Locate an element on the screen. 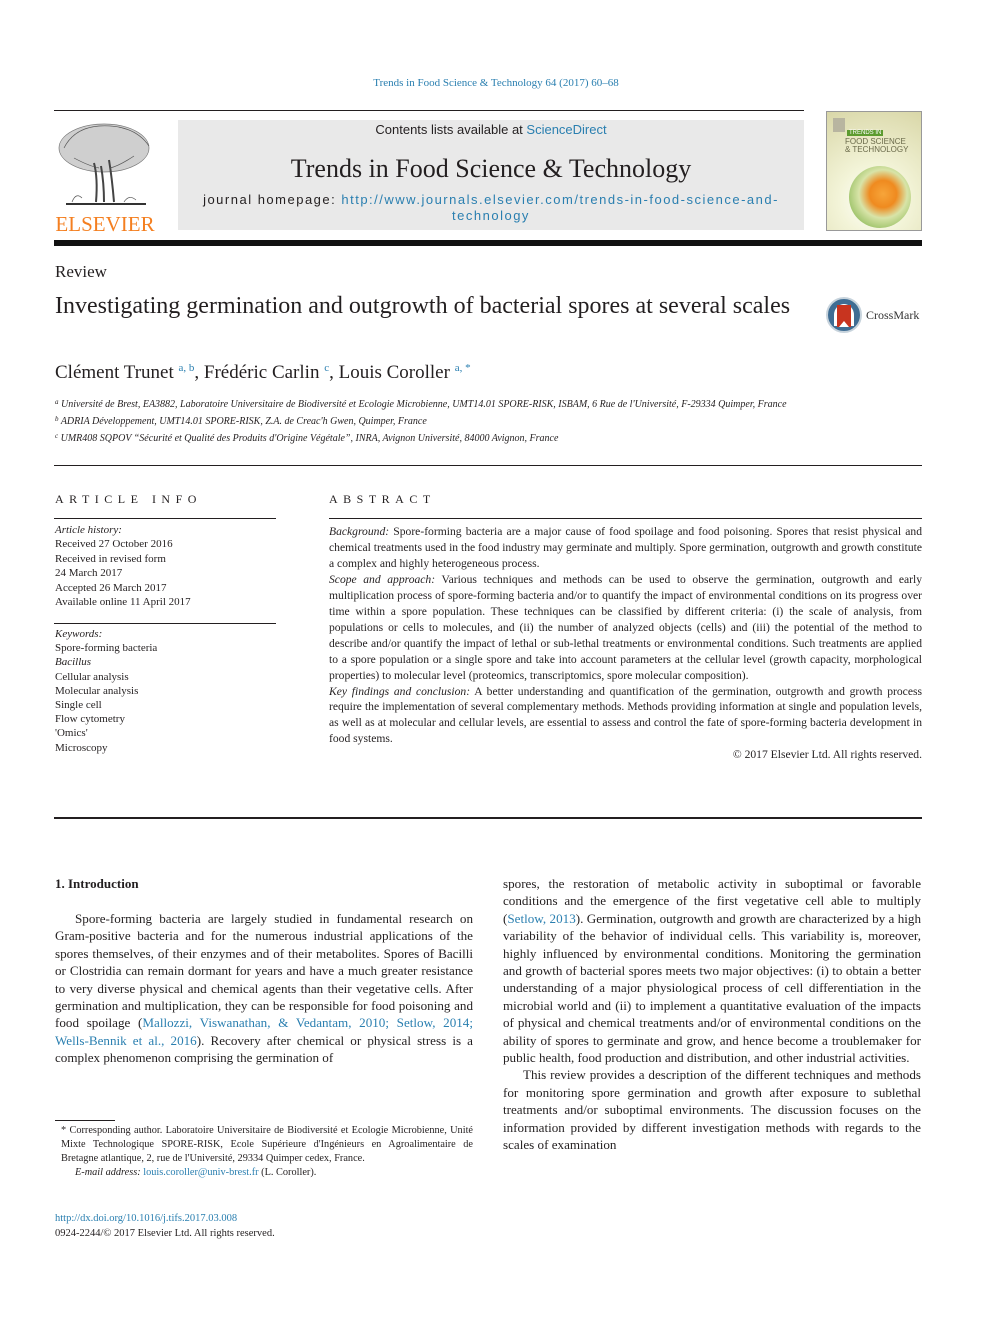  abstract-heading: ABSTRACT is located at coordinates (382, 499).